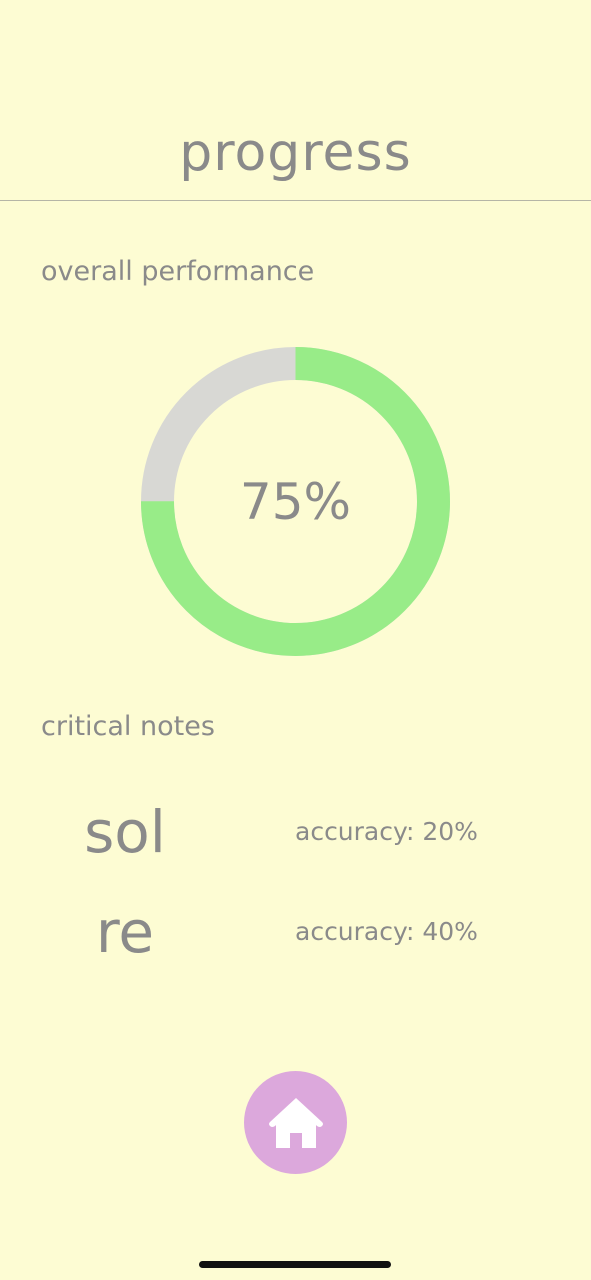 This screenshot has width=591, height=1280. Describe the element at coordinates (295, 153) in the screenshot. I see `page-title: progress` at that location.